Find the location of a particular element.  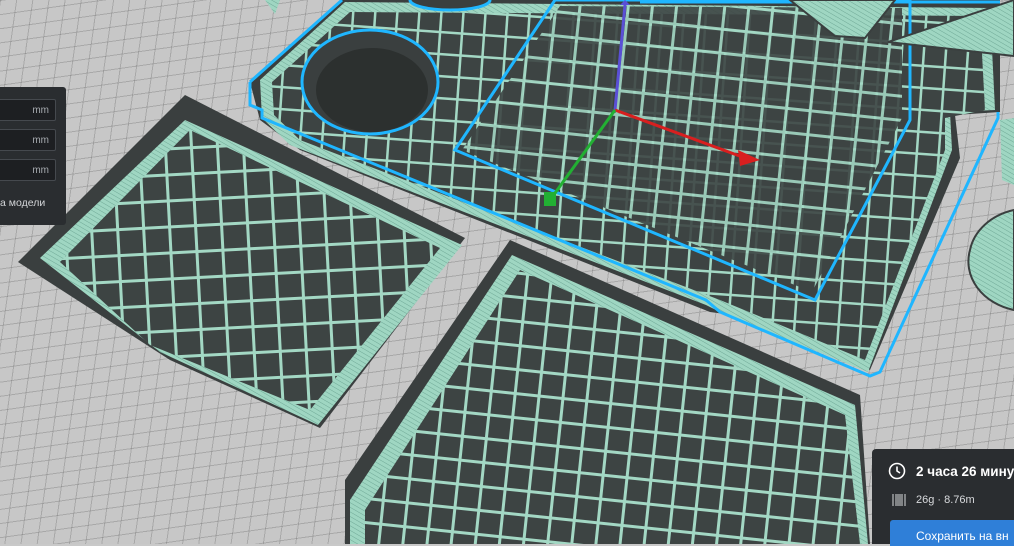

size-y-unit: mm is located at coordinates (40, 140).